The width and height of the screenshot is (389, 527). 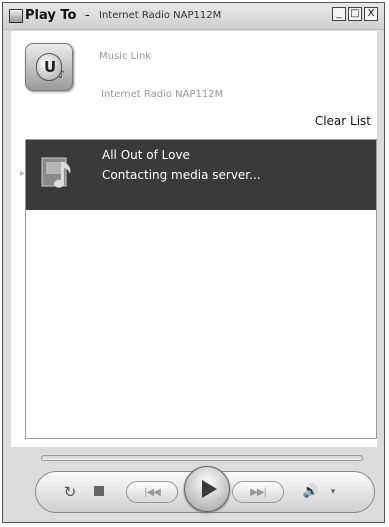 What do you see at coordinates (162, 94) in the screenshot?
I see `device-name-label: Internet Radio NAP112M` at bounding box center [162, 94].